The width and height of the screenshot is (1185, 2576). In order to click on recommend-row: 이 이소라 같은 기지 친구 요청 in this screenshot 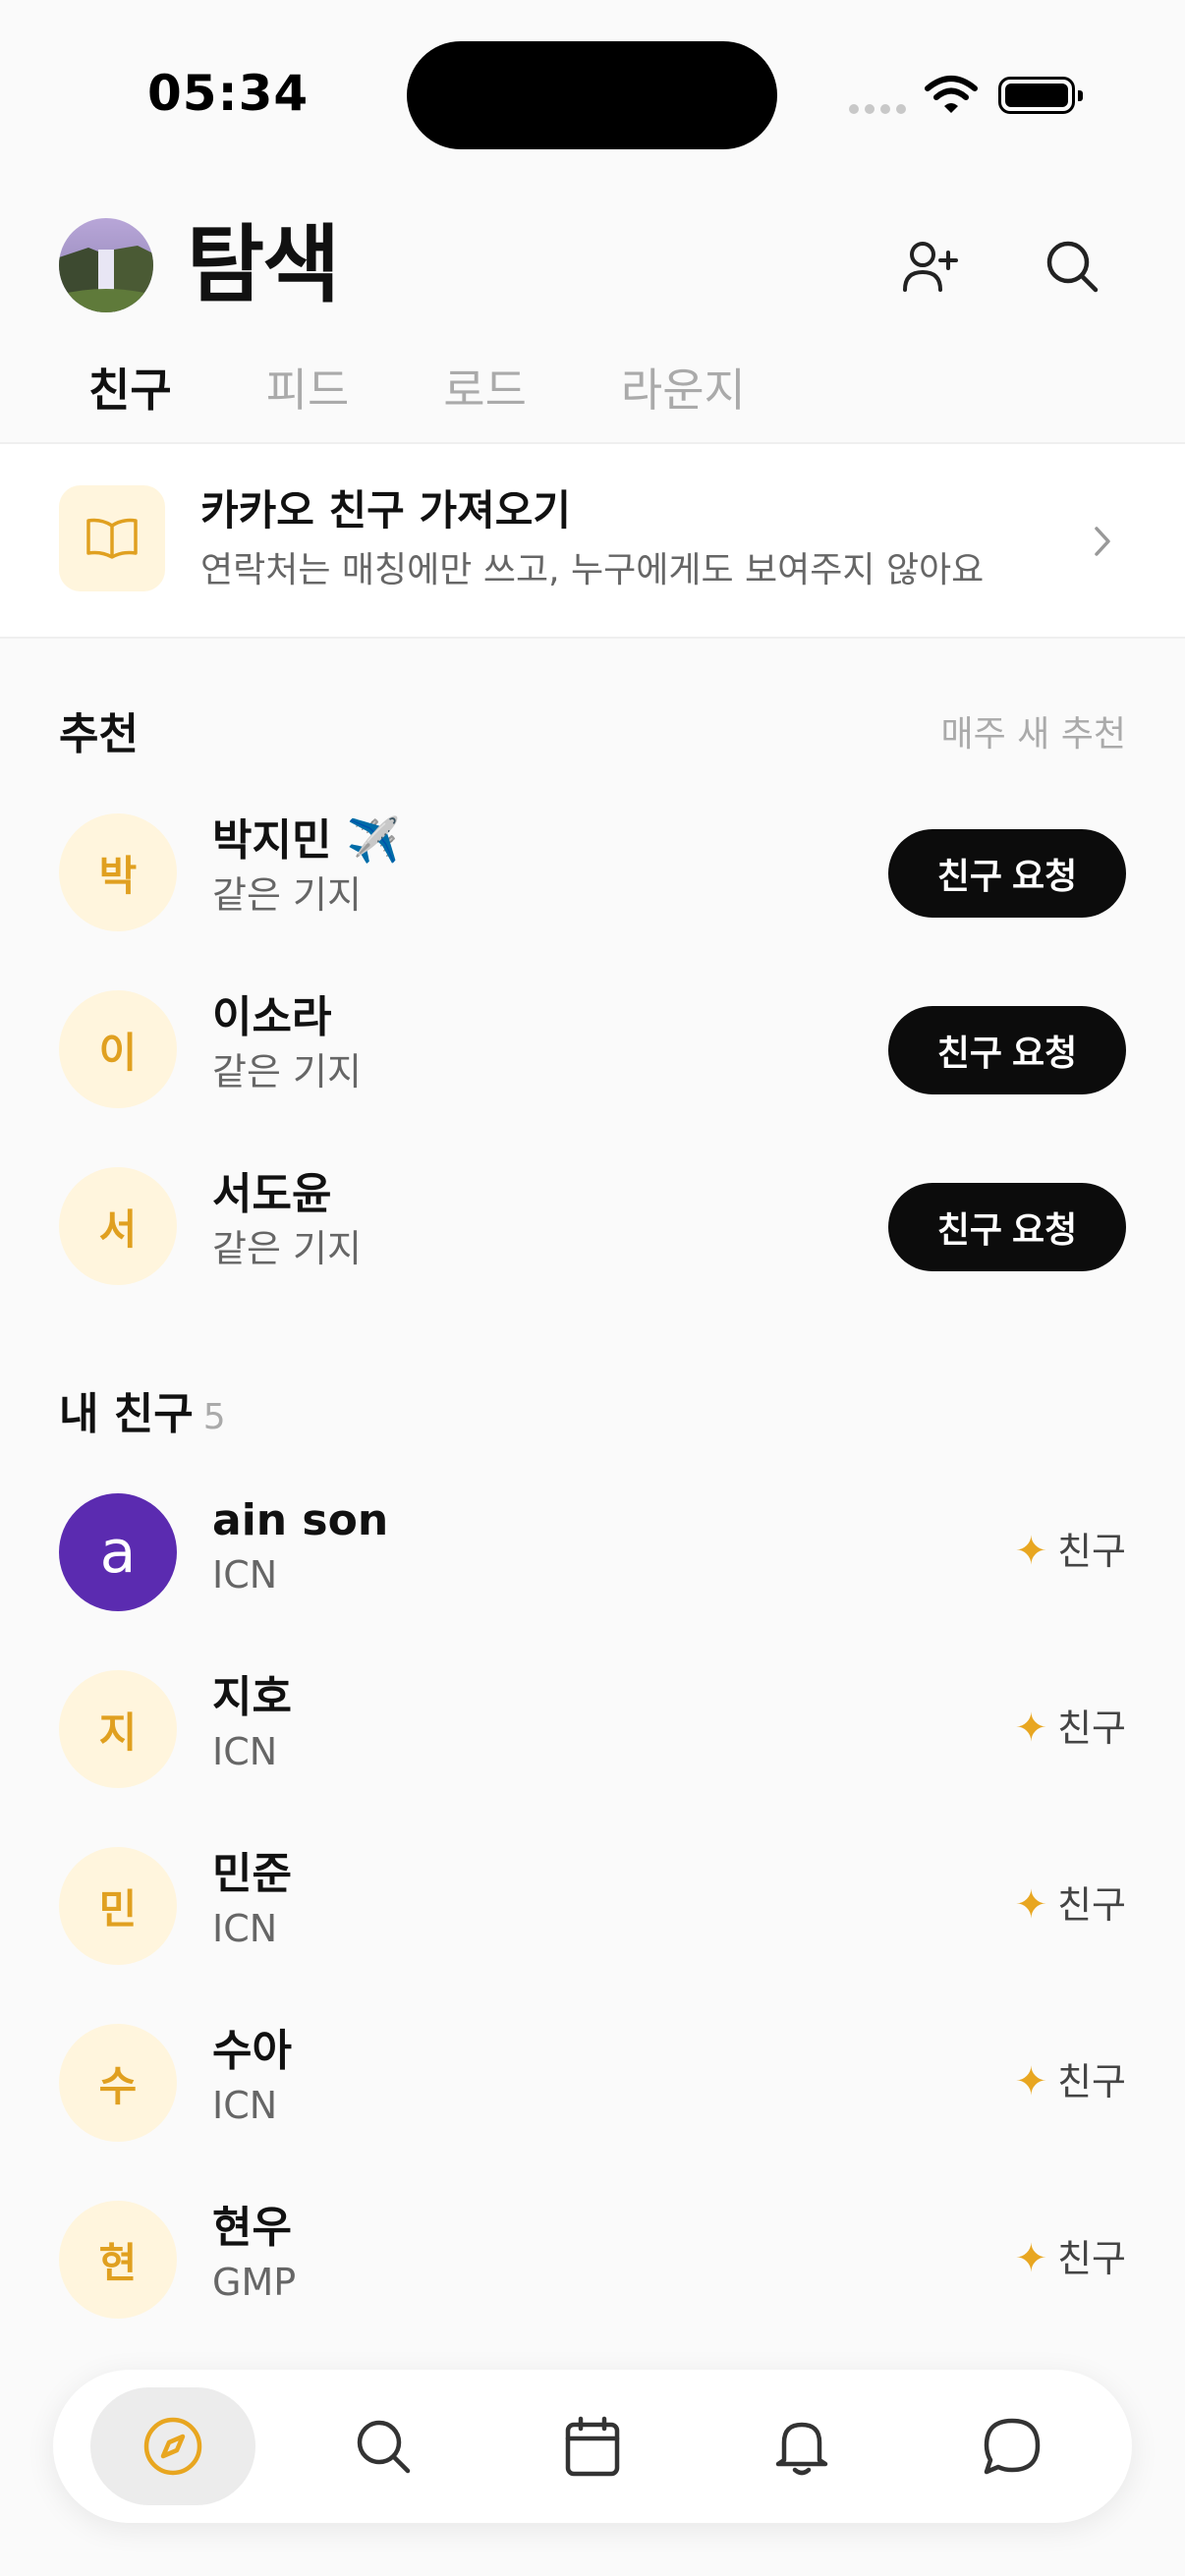, I will do `click(592, 1049)`.